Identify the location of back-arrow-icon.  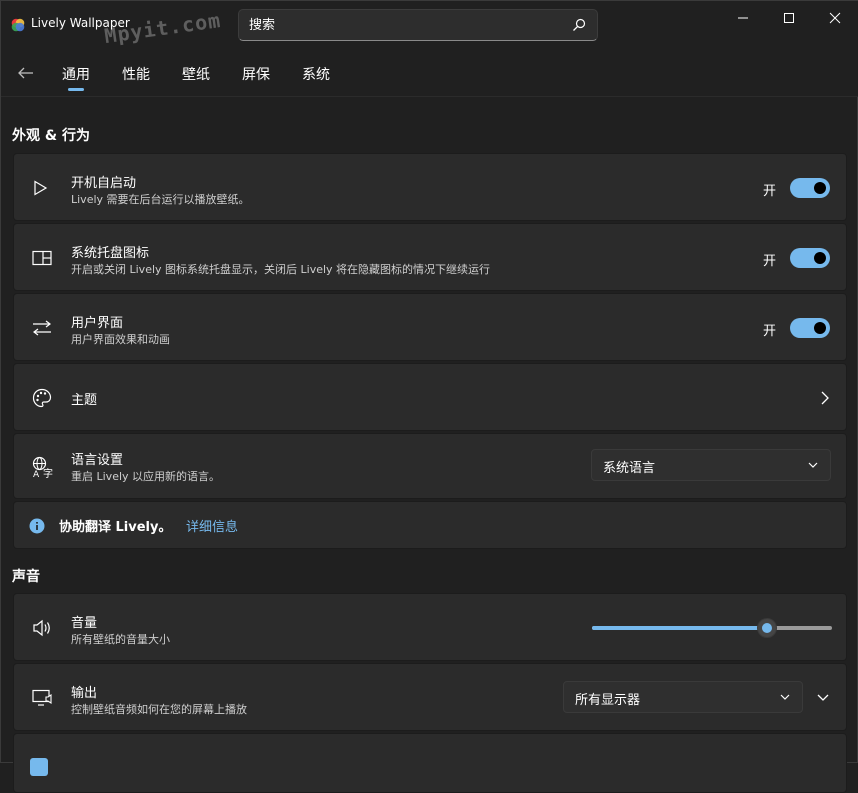
(26, 73).